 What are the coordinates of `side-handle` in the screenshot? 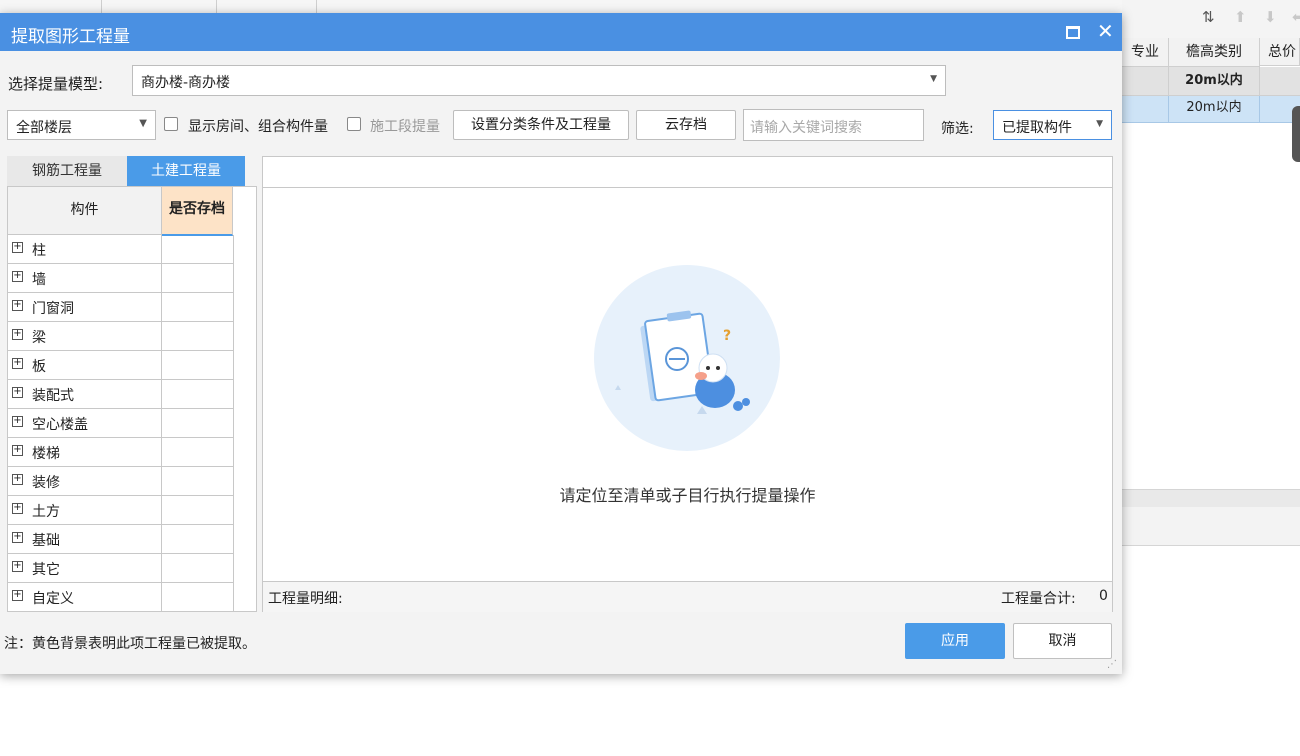 It's located at (1296, 134).